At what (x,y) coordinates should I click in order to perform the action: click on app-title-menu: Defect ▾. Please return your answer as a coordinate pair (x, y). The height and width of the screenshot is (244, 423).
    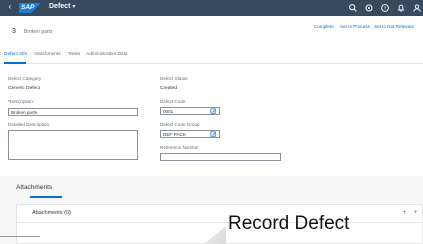
    Looking at the image, I should click on (62, 6).